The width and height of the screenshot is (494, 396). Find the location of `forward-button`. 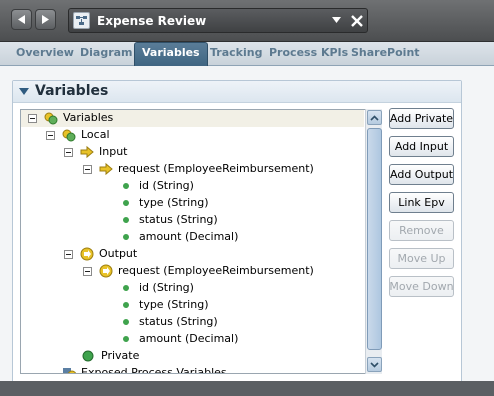

forward-button is located at coordinates (45, 19).